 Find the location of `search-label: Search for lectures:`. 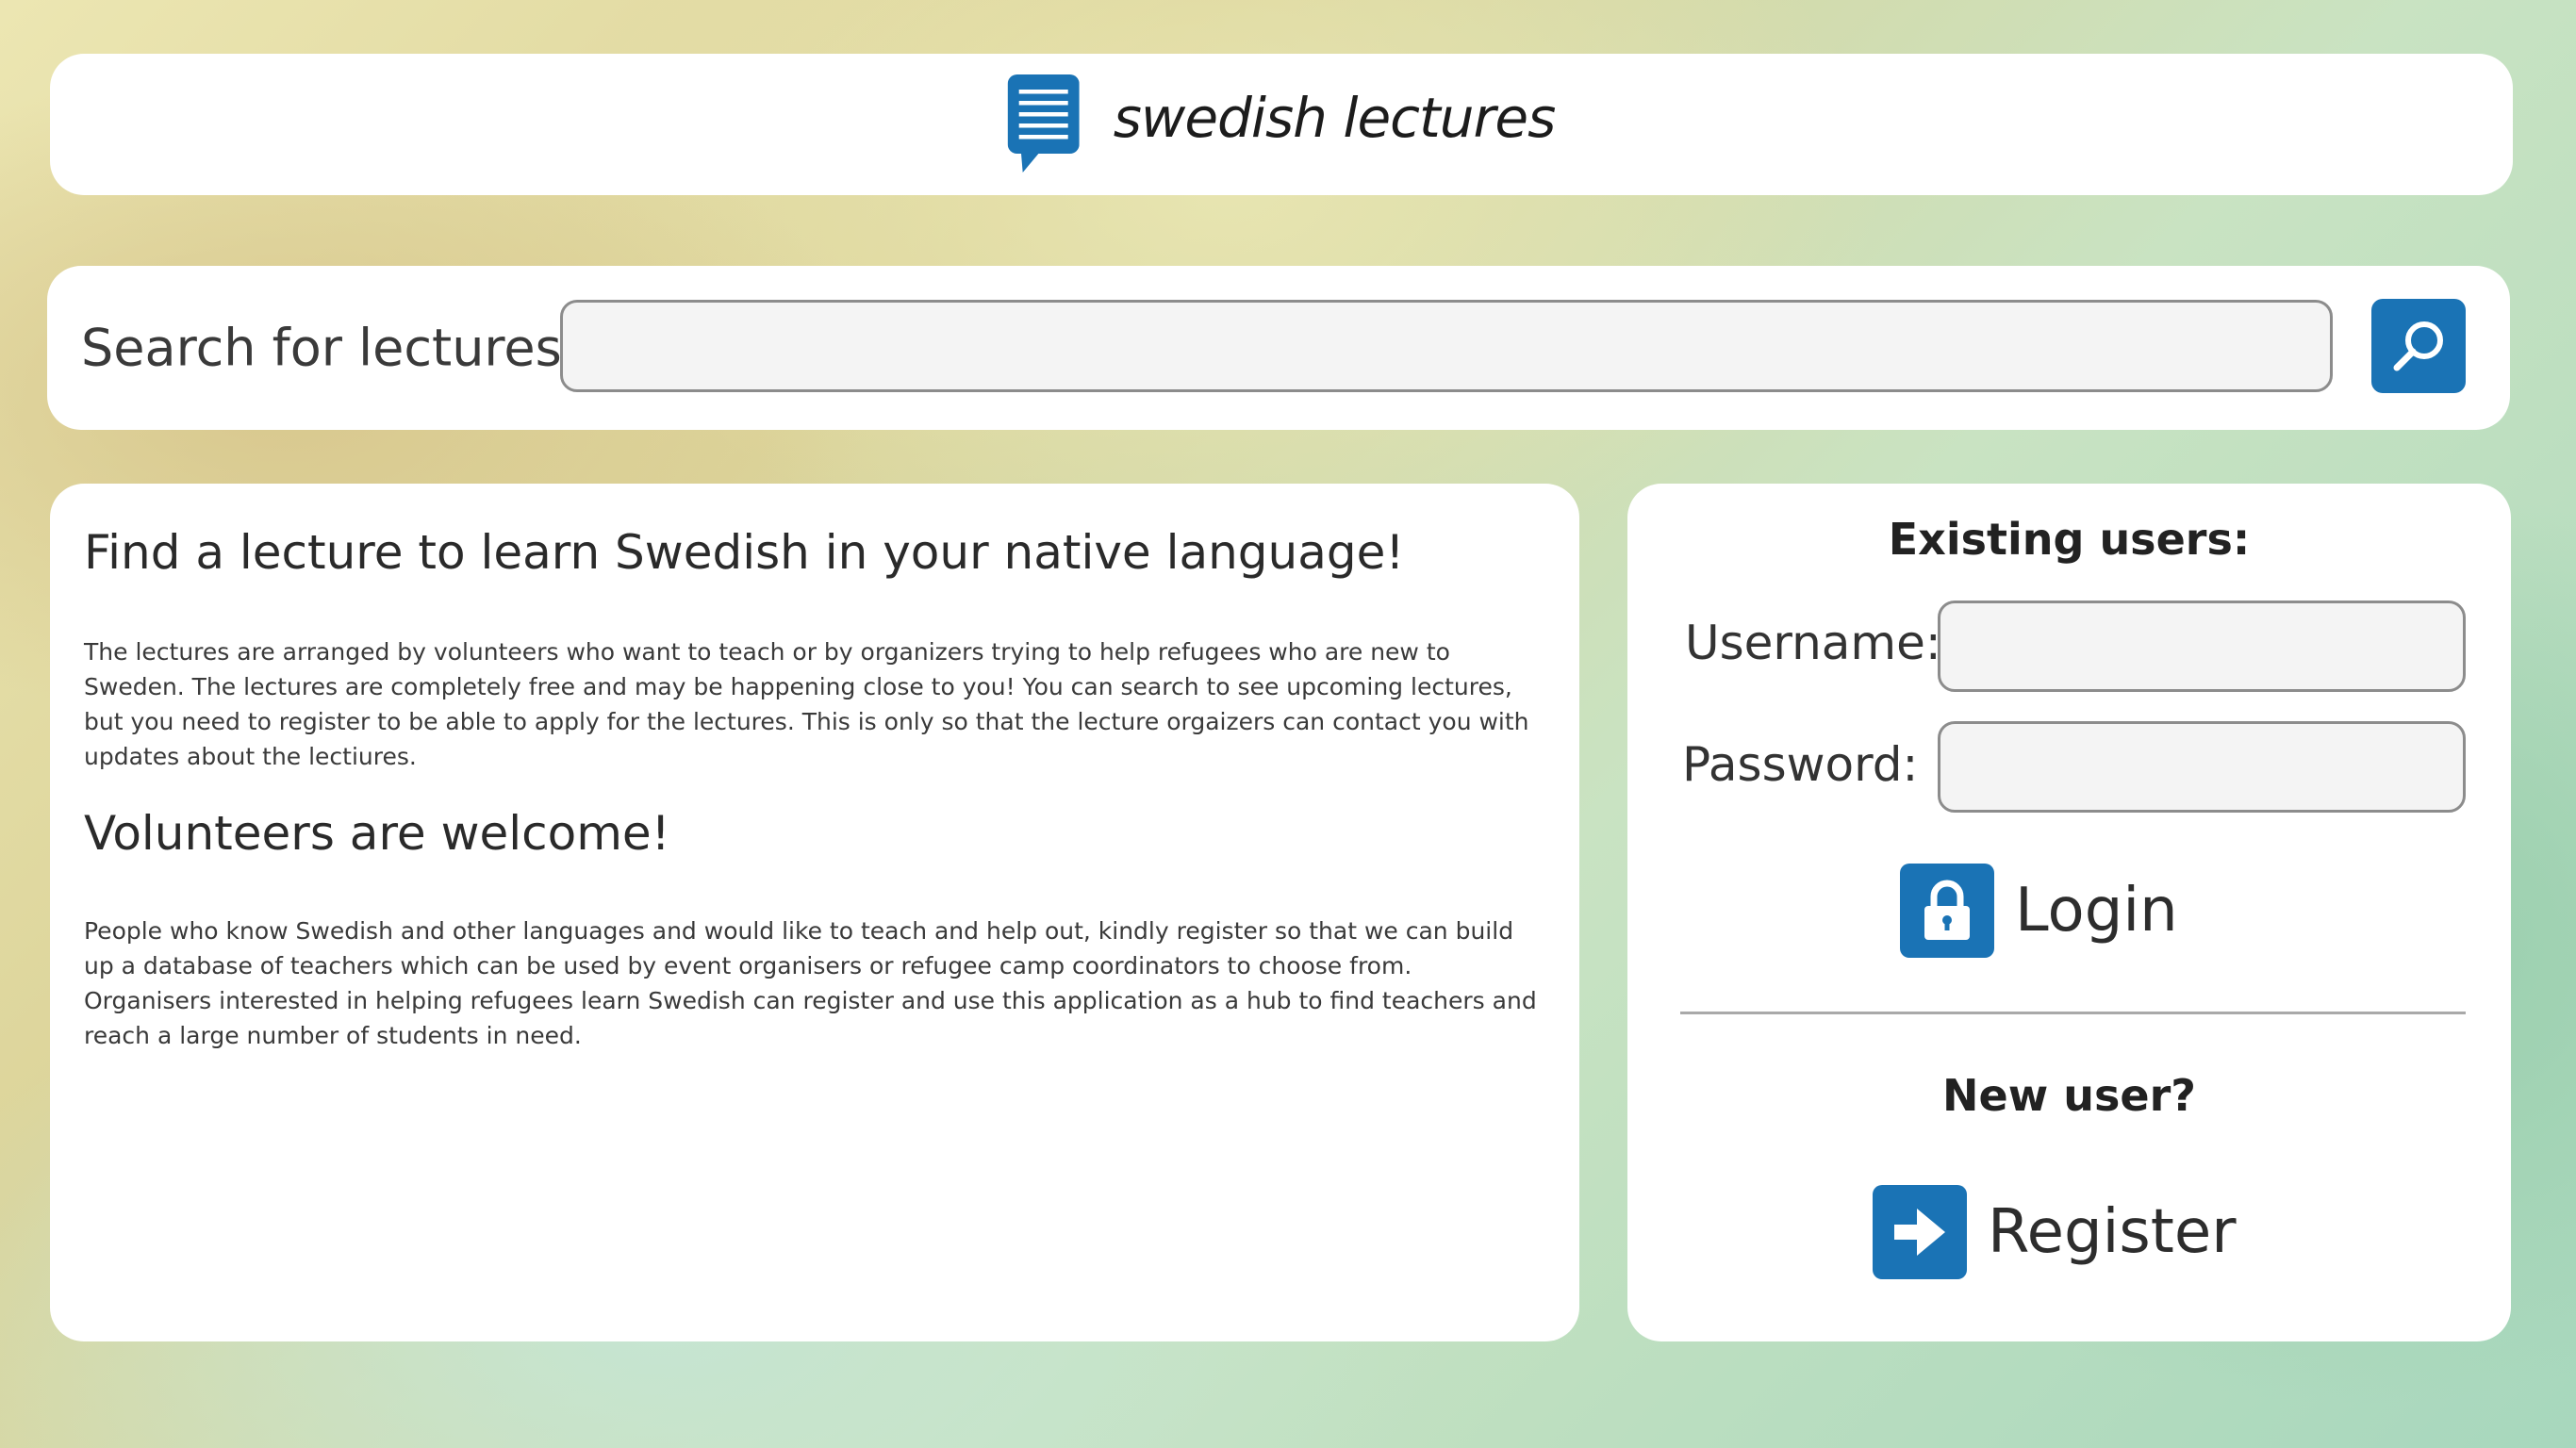

search-label: Search for lectures: is located at coordinates (330, 348).